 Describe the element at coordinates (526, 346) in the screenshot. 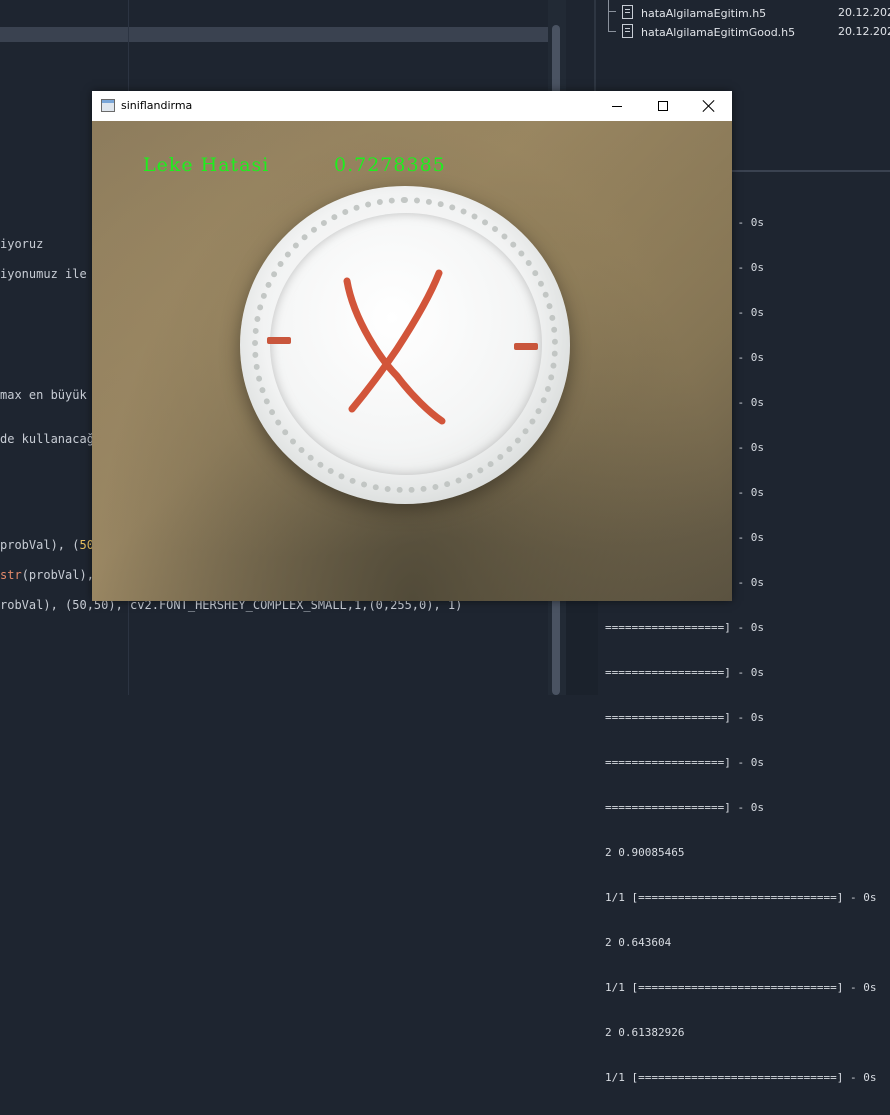

I see `cap-tick-right` at that location.